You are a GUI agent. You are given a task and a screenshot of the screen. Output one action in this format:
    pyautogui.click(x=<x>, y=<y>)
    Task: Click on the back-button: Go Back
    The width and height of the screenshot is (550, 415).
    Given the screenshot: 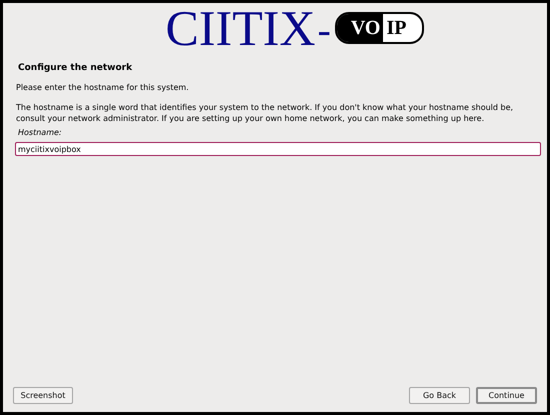 What is the action you would take?
    pyautogui.click(x=439, y=395)
    